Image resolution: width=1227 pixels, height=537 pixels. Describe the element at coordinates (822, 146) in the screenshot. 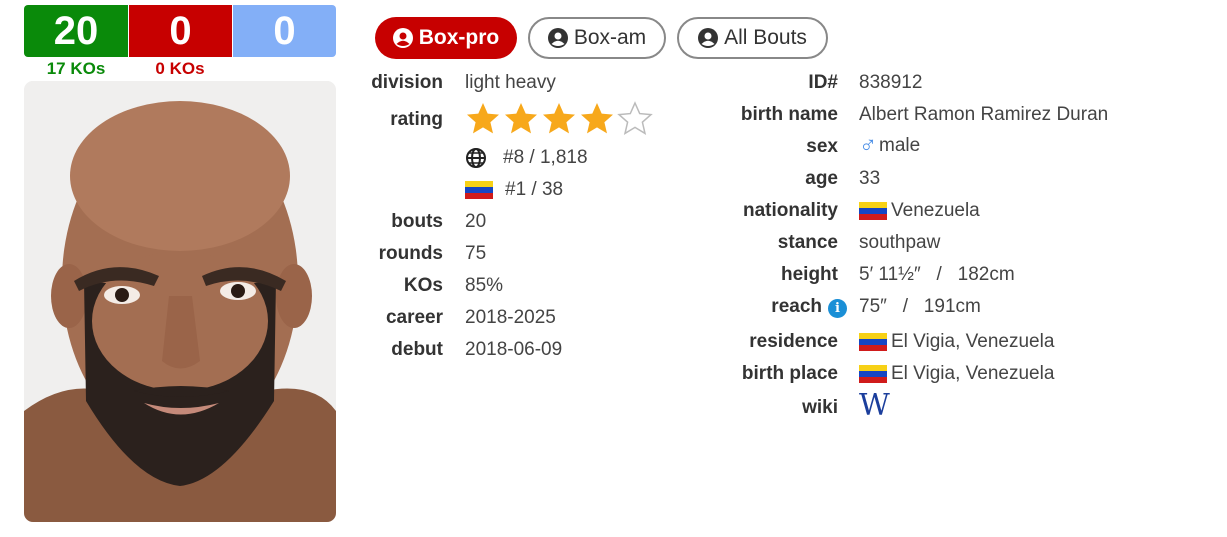

I see `sex-label: sex` at that location.